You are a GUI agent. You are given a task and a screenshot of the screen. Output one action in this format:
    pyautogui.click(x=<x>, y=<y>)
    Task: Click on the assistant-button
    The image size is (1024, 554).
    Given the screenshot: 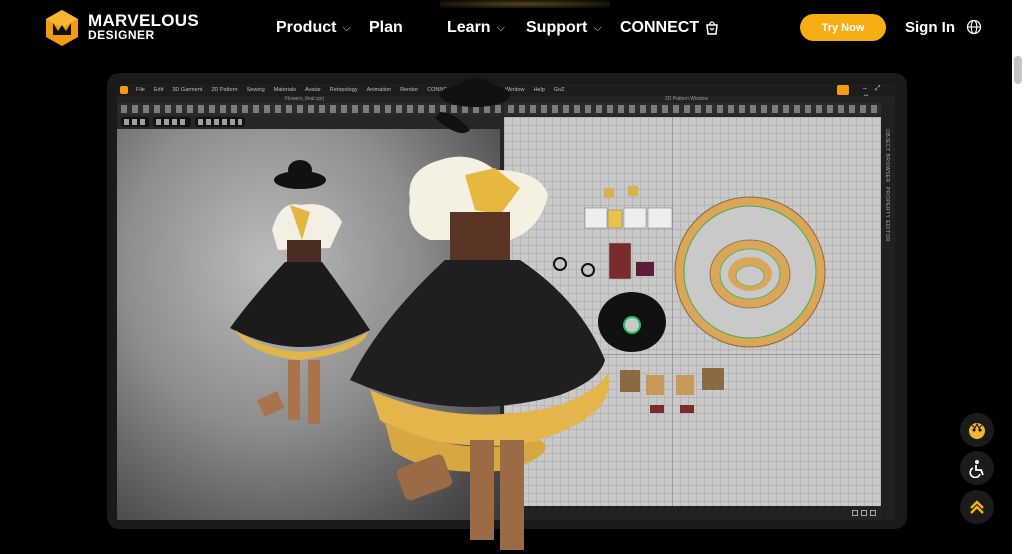 What is the action you would take?
    pyautogui.click(x=977, y=430)
    